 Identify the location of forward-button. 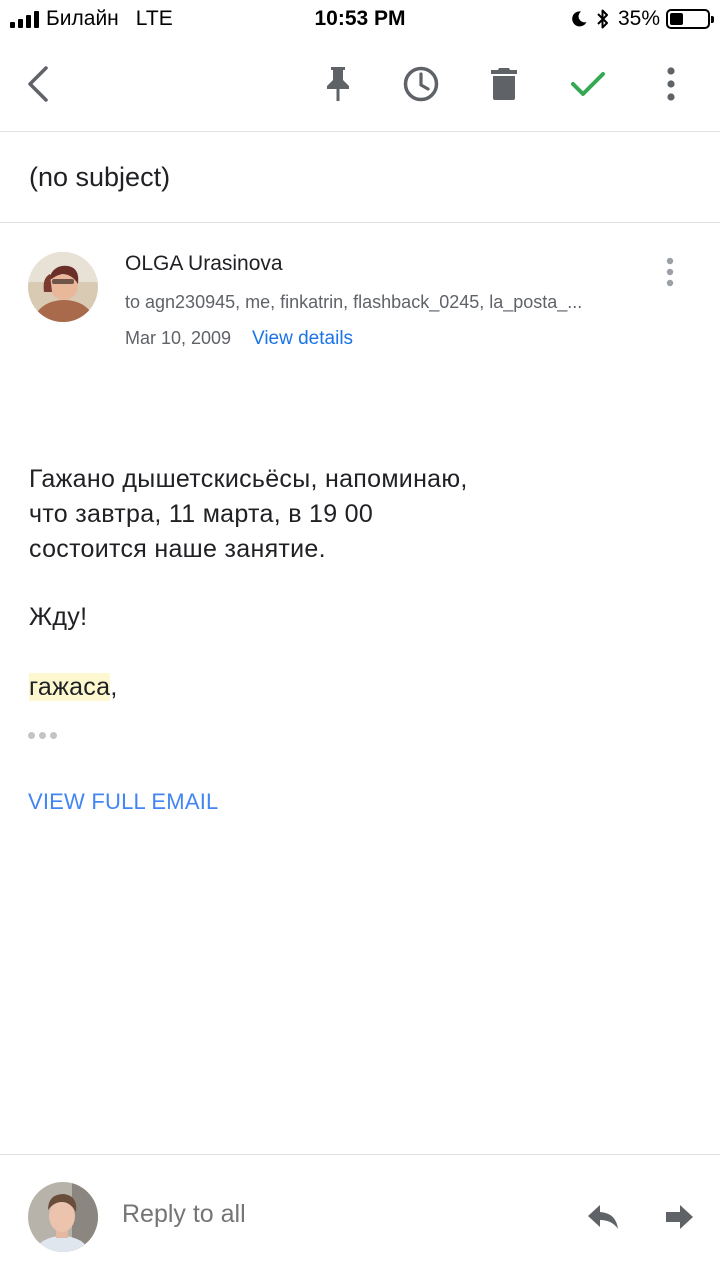
(679, 1217).